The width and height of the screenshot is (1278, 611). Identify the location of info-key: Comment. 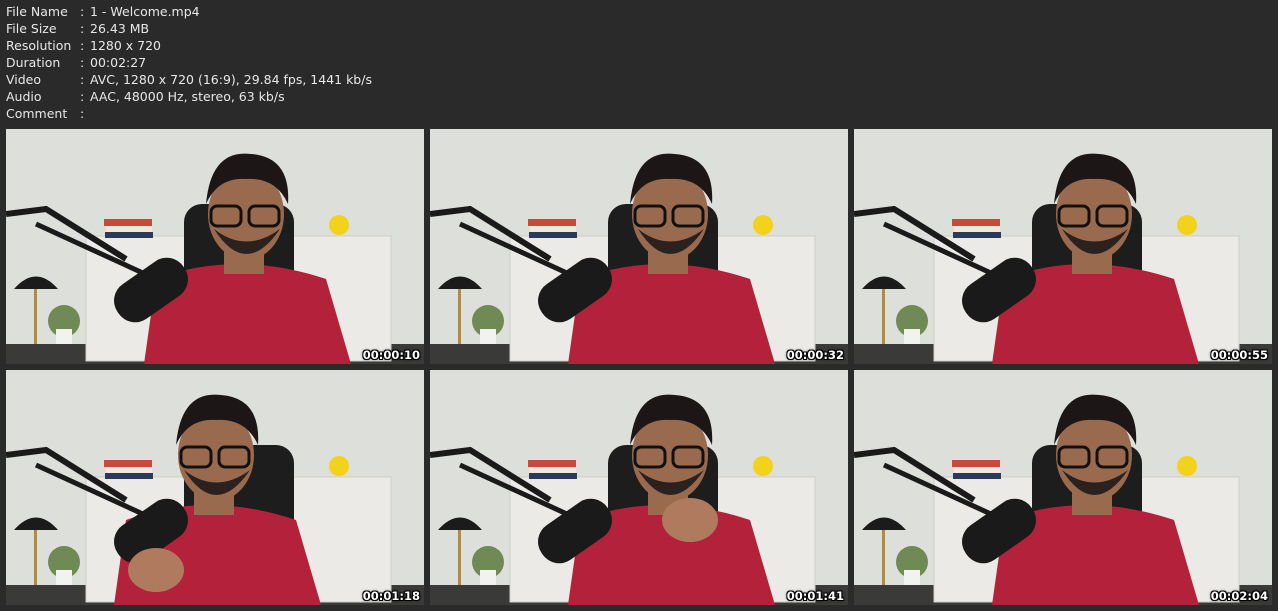
(37, 113).